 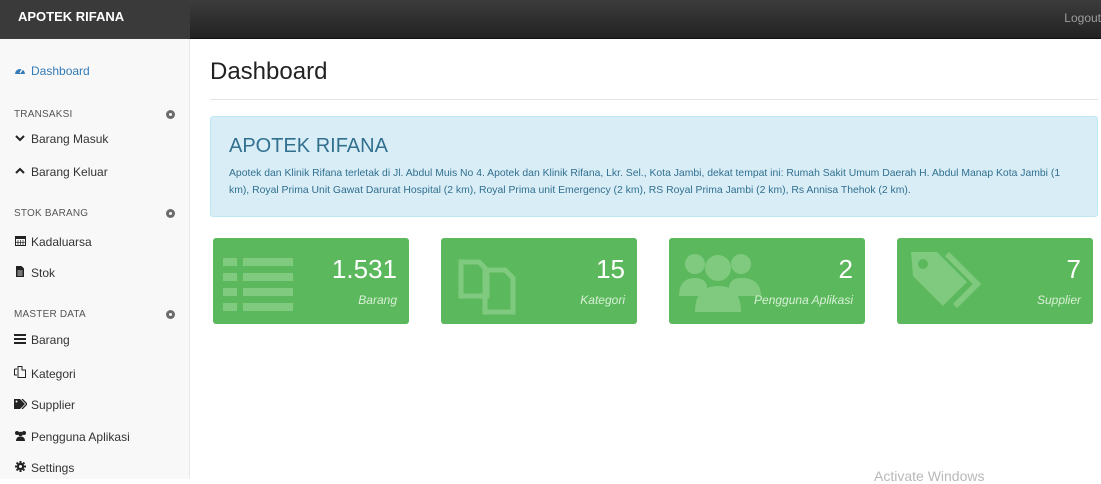 What do you see at coordinates (845, 269) in the screenshot?
I see `stat-value: 2` at bounding box center [845, 269].